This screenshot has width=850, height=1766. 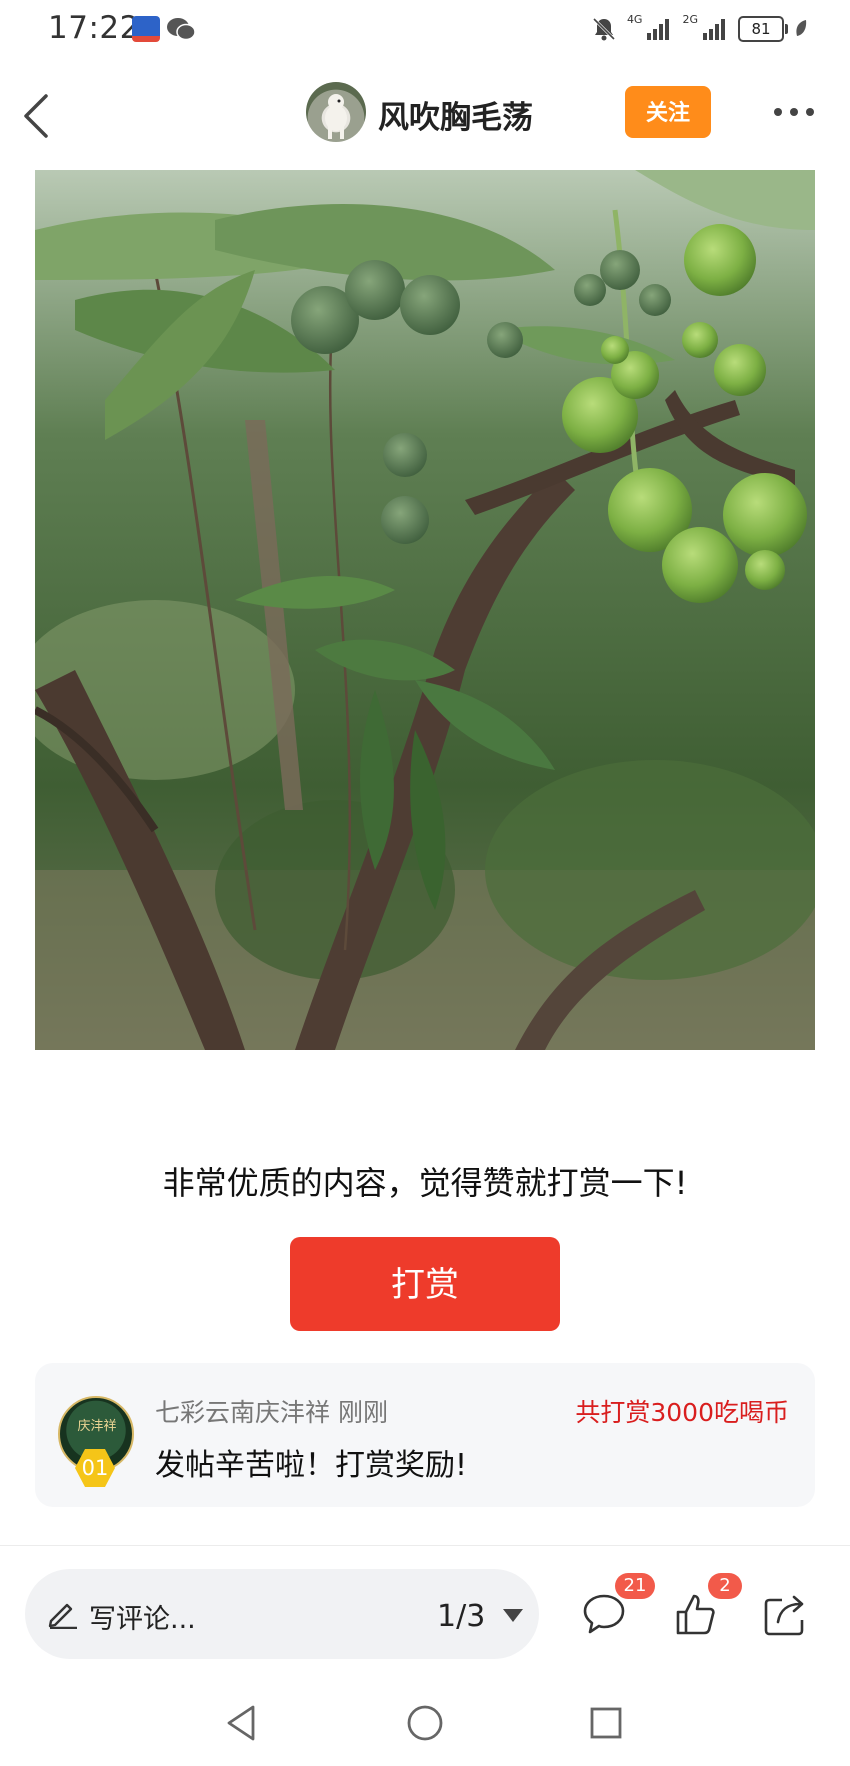 What do you see at coordinates (425, 1183) in the screenshot?
I see `reward-prompt: 非常优质的内容，觉得赞就打赏一下!` at bounding box center [425, 1183].